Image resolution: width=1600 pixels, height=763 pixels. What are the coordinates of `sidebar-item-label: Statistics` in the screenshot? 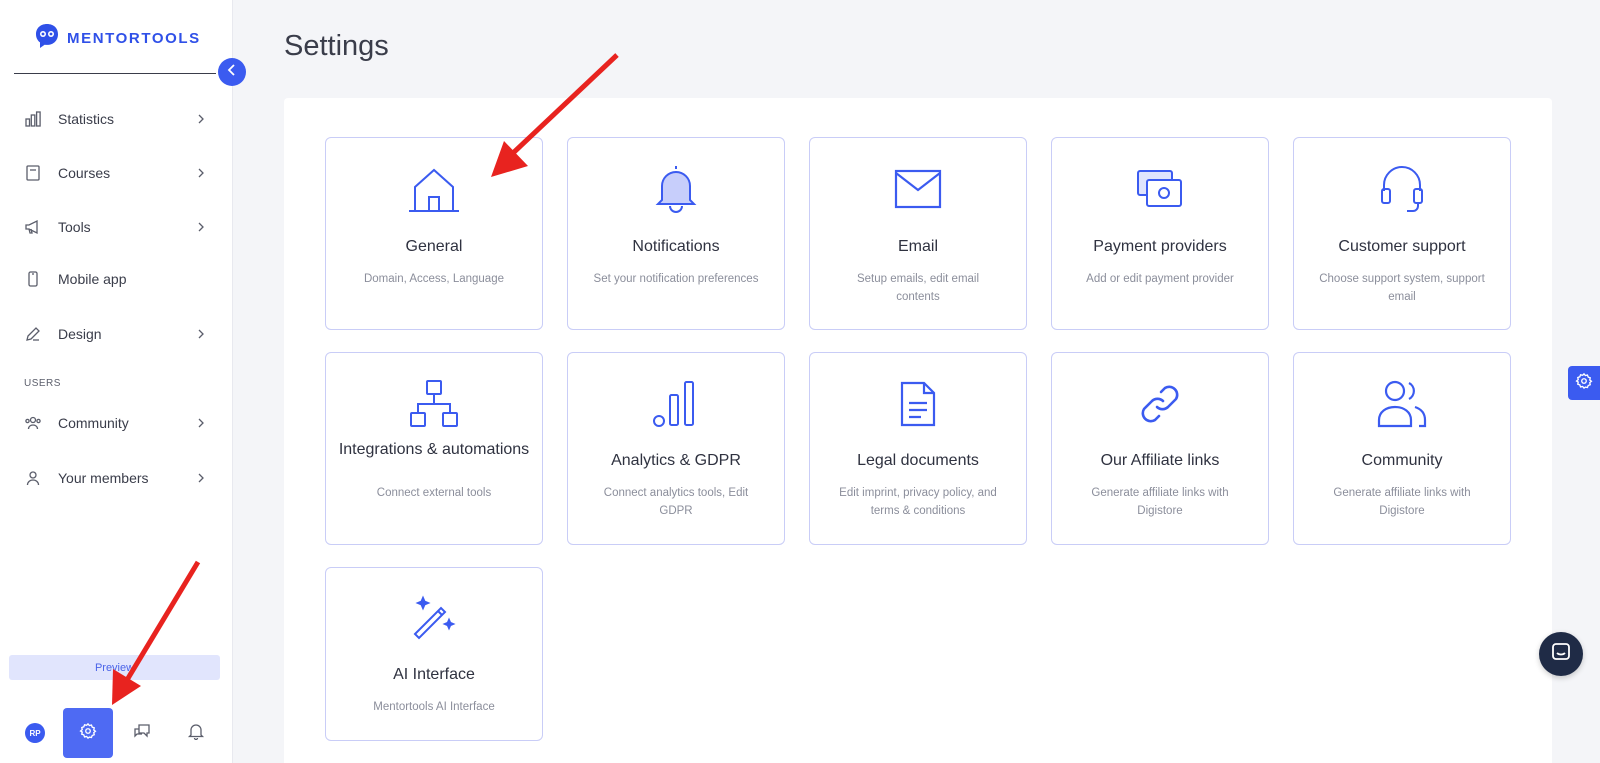 It's located at (86, 119).